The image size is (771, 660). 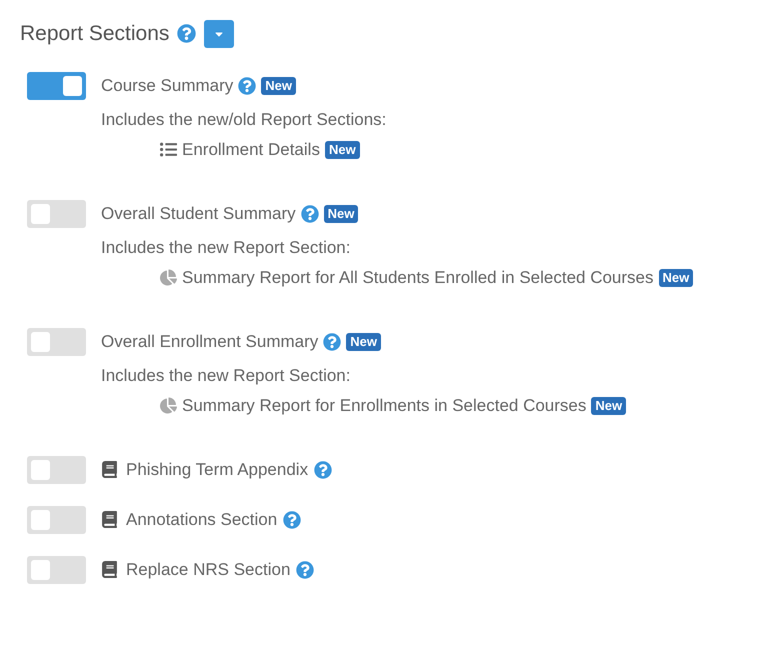 I want to click on subsection-label: Summary Report for All Students Enrolled in Selected Courses, so click(x=418, y=277).